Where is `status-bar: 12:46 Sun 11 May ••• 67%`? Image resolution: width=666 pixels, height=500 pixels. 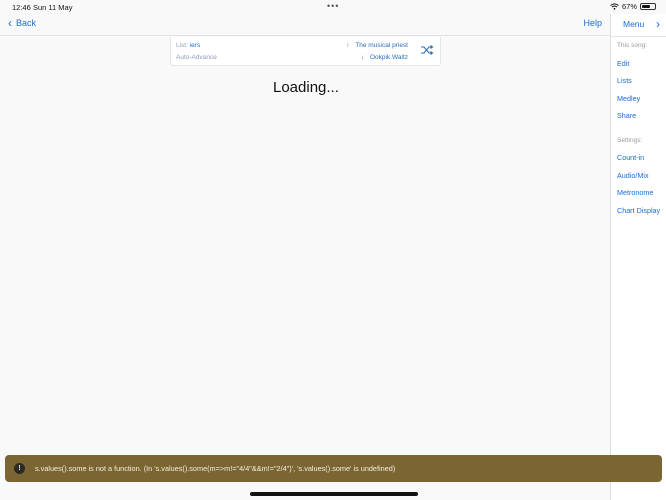 status-bar: 12:46 Sun 11 May ••• 67% is located at coordinates (333, 7).